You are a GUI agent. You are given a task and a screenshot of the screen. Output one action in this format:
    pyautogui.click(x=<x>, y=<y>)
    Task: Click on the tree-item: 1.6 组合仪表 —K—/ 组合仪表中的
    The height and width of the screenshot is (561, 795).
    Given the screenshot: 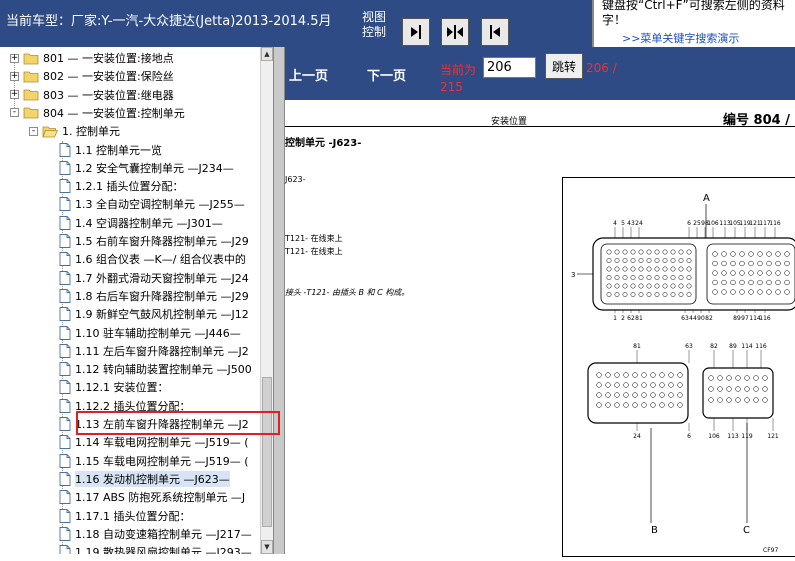 What is the action you would take?
    pyautogui.click(x=152, y=259)
    